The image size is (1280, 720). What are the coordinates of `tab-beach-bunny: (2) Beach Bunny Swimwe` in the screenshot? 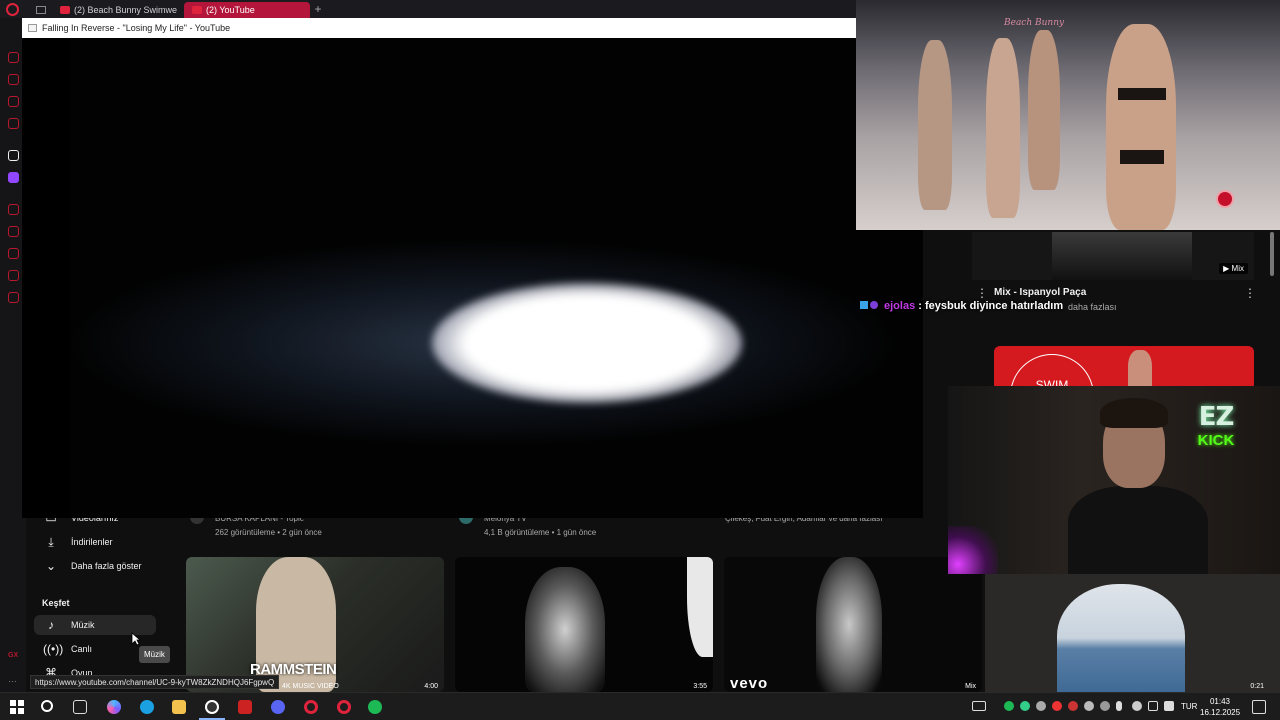 It's located at (116, 10).